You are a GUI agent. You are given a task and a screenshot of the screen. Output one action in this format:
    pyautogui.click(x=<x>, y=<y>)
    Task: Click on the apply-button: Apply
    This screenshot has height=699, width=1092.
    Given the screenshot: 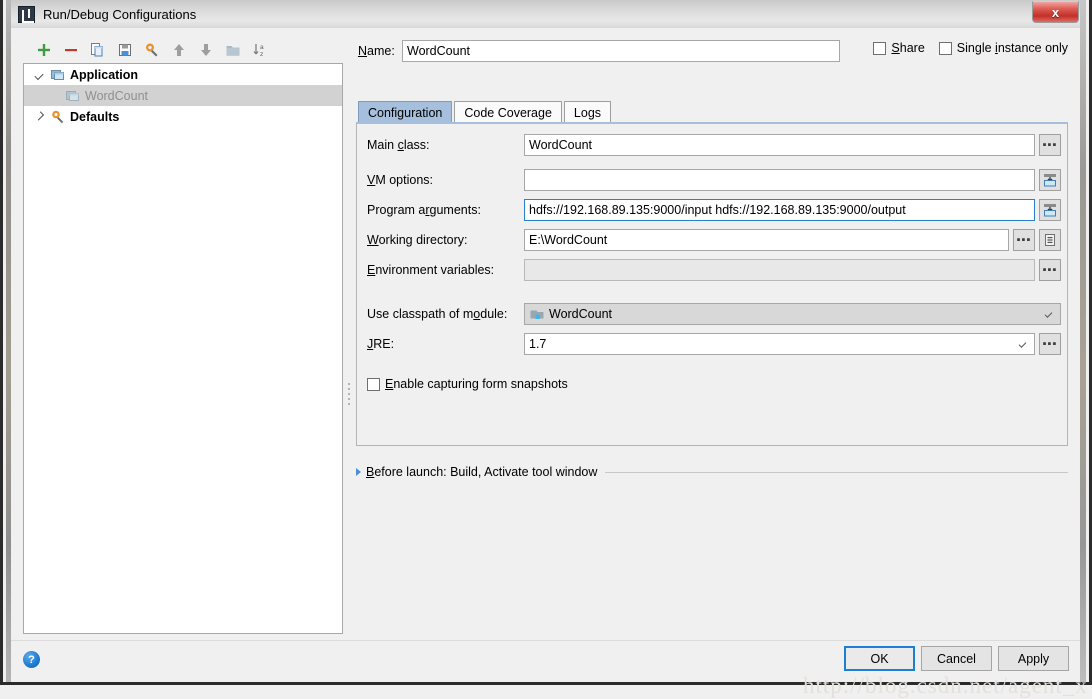 What is the action you would take?
    pyautogui.click(x=1033, y=658)
    